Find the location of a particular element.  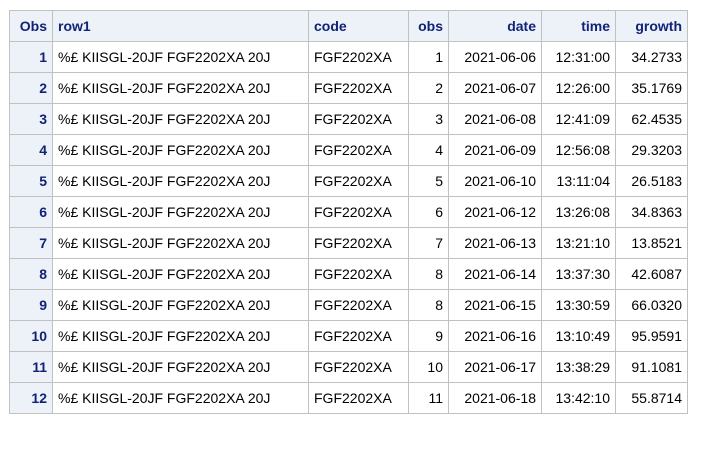

cell-growth: 35.1769 is located at coordinates (651, 88).